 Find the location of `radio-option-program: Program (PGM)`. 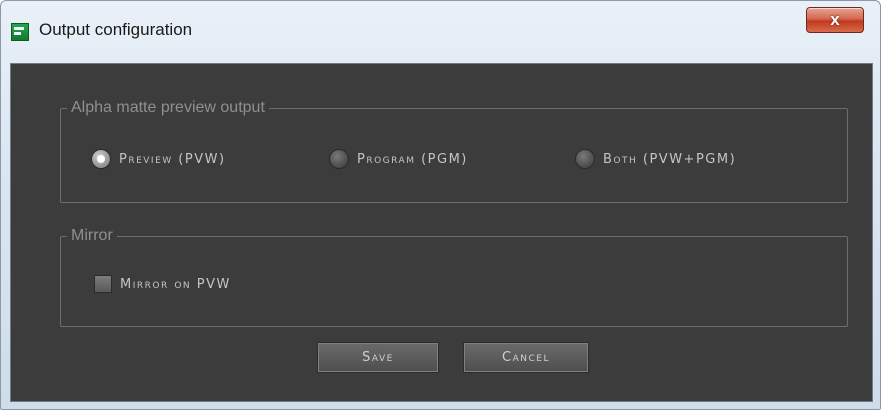

radio-option-program: Program (PGM) is located at coordinates (398, 159).